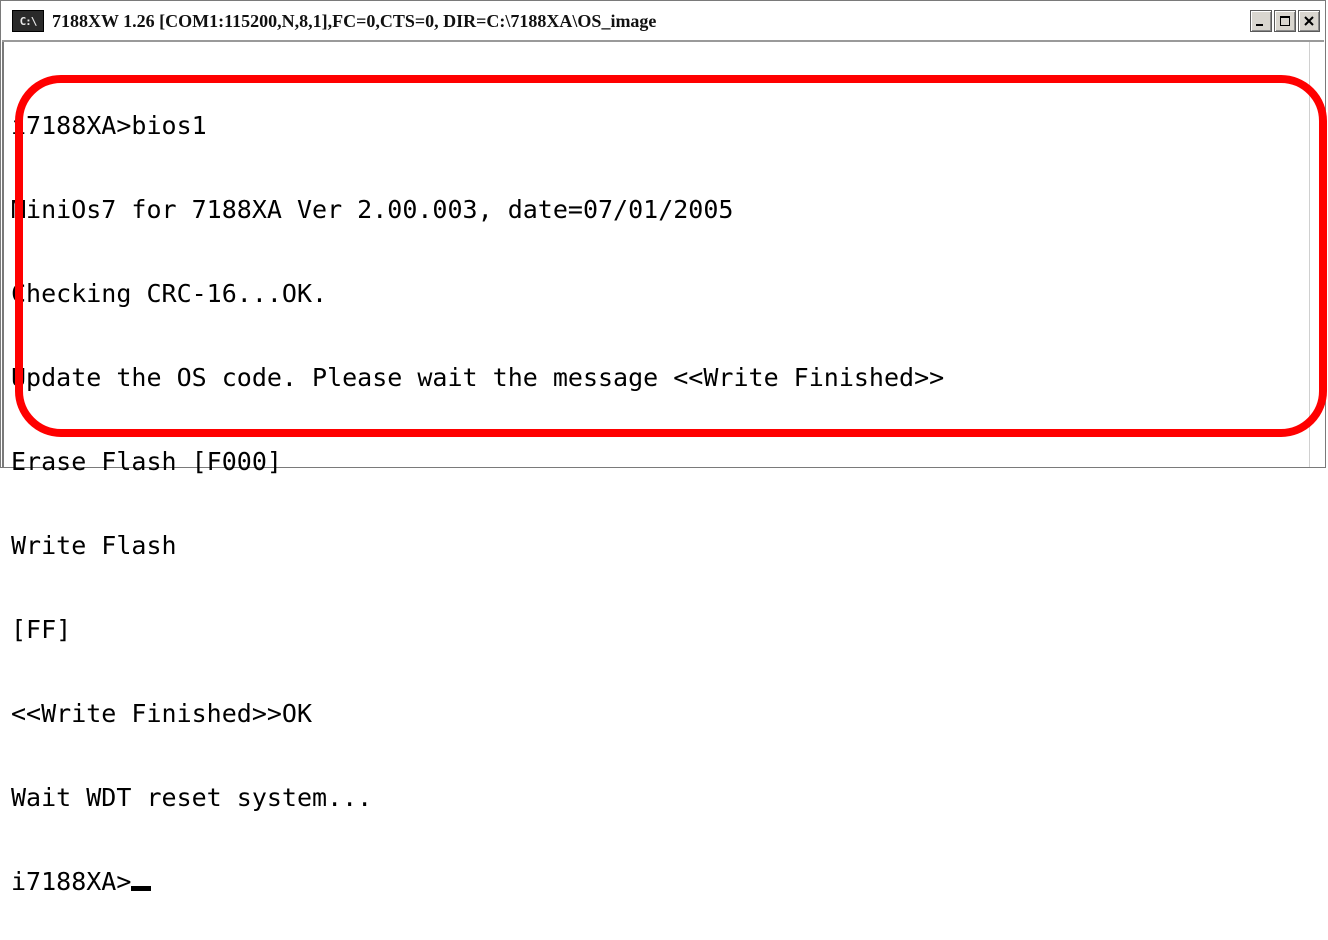  Describe the element at coordinates (141, 888) in the screenshot. I see `text-cursor` at that location.